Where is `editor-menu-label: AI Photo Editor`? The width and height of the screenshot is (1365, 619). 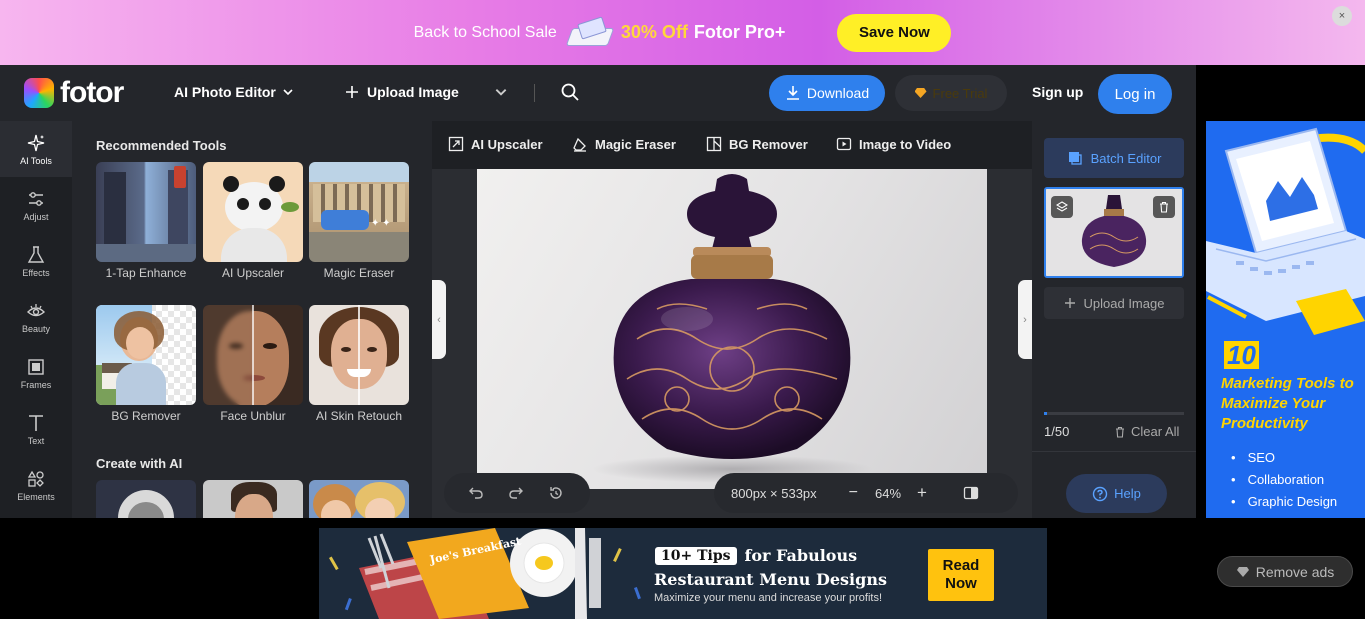
editor-menu-label: AI Photo Editor is located at coordinates (225, 92).